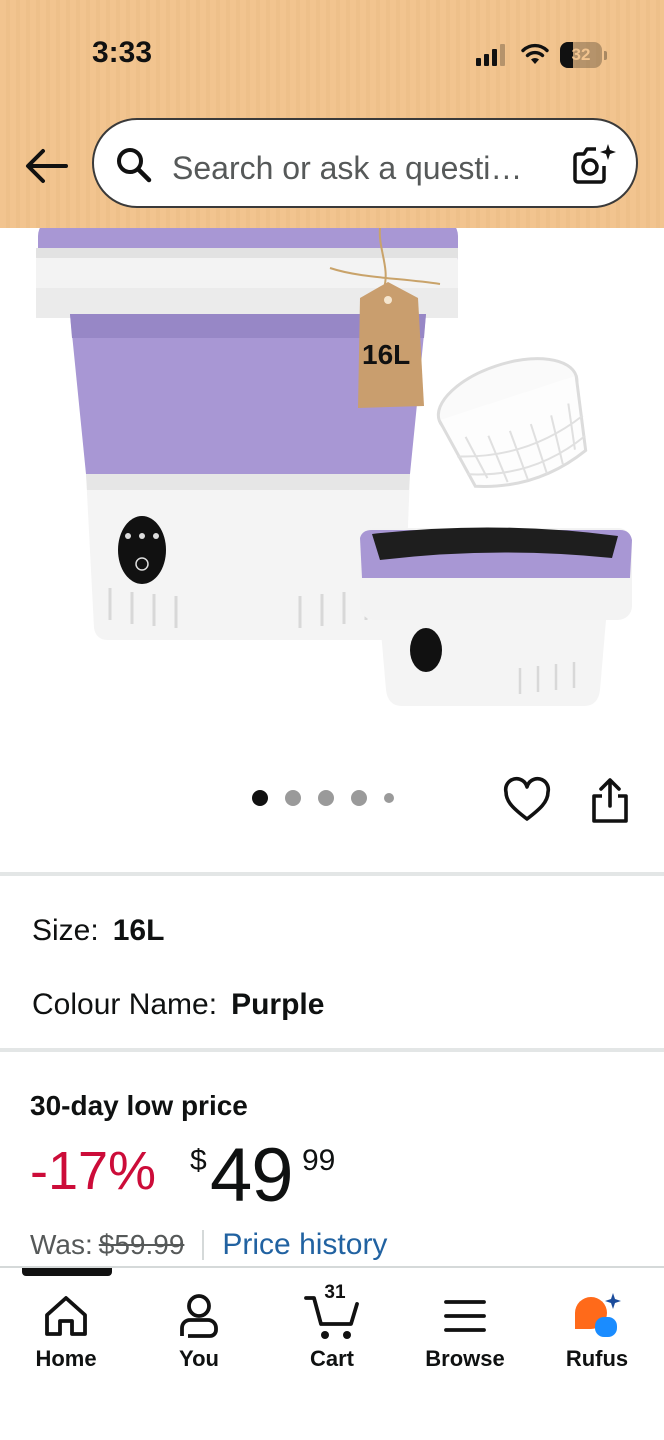  Describe the element at coordinates (581, 54) in the screenshot. I see `battery-percent: 32` at that location.